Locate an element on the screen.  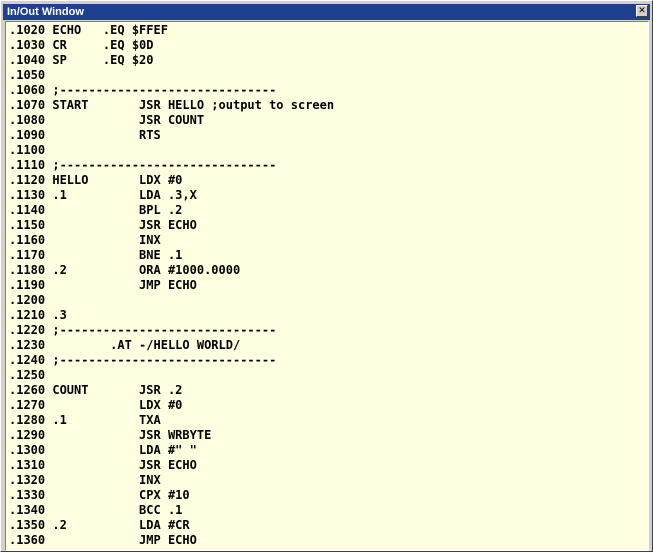
code-line: .1260 COUNT JSR .2 is located at coordinates (96, 390).